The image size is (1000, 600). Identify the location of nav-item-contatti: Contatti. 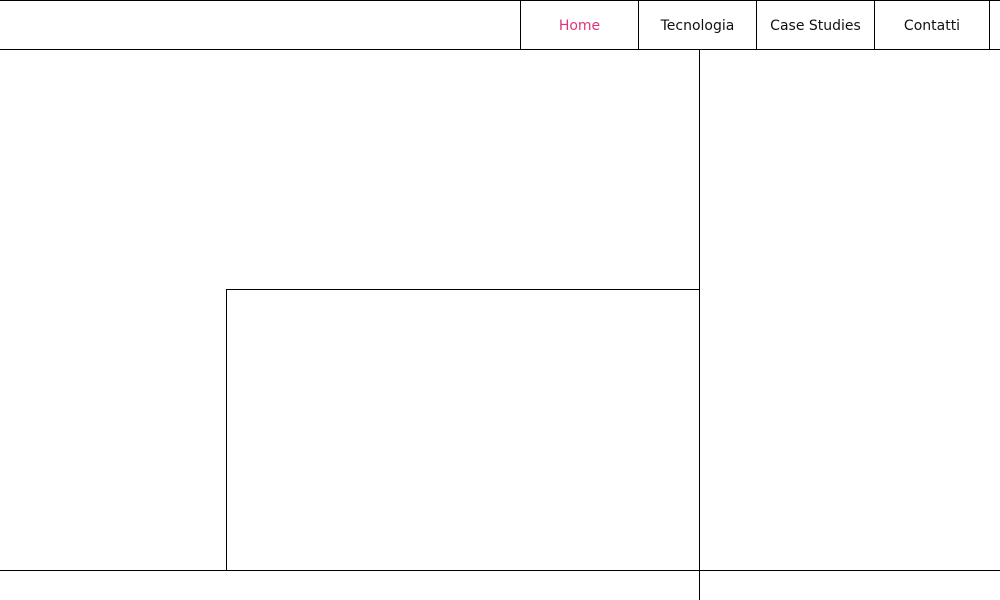
(932, 25).